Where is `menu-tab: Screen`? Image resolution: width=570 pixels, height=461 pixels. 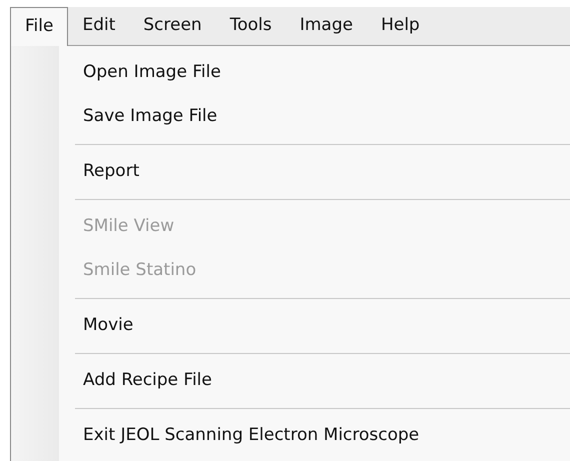 menu-tab: Screen is located at coordinates (172, 26).